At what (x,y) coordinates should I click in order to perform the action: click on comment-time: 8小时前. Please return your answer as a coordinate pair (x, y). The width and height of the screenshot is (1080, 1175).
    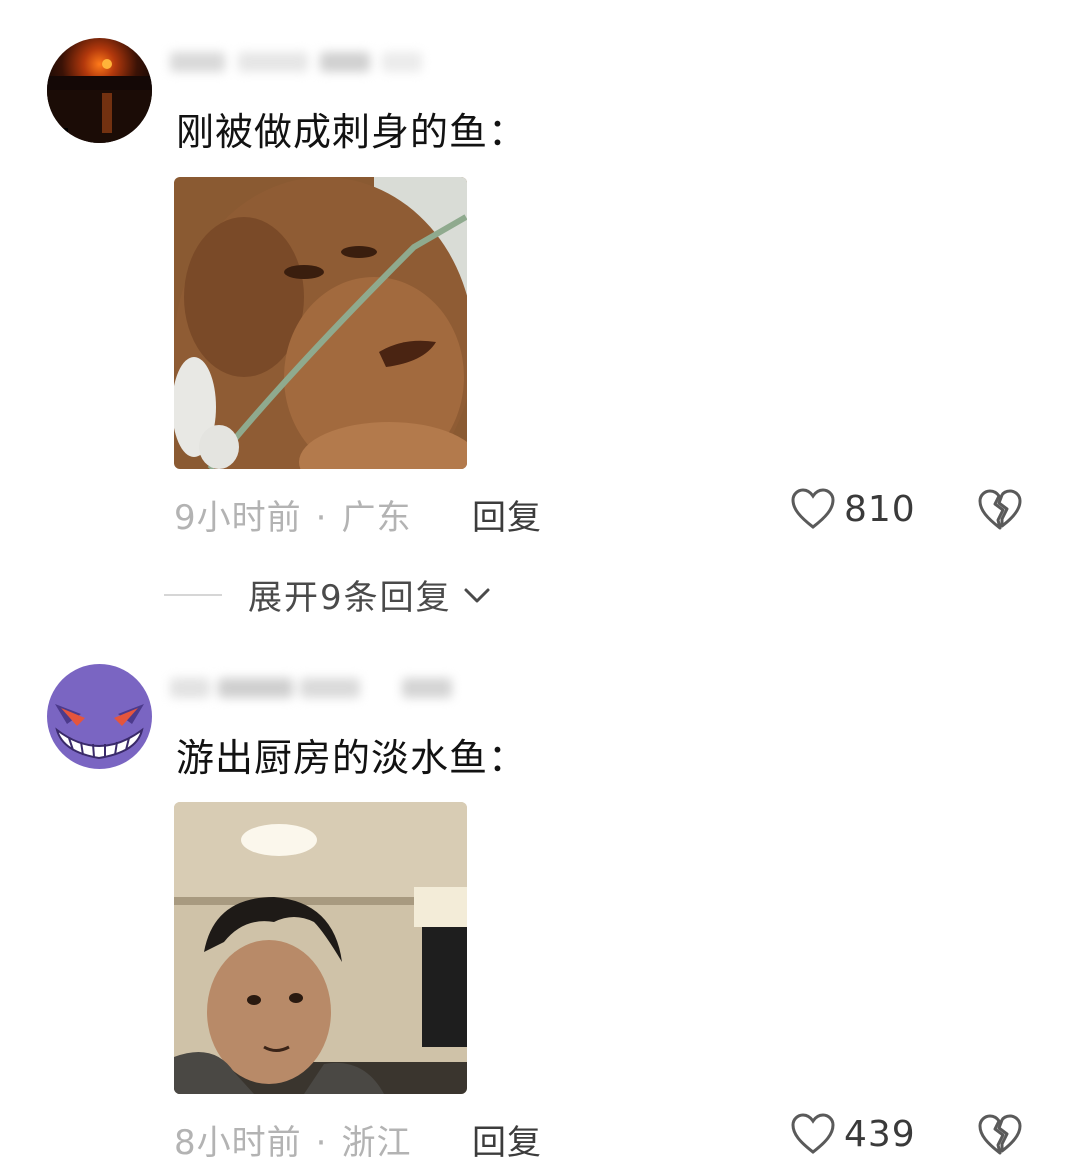
    Looking at the image, I should click on (238, 1143).